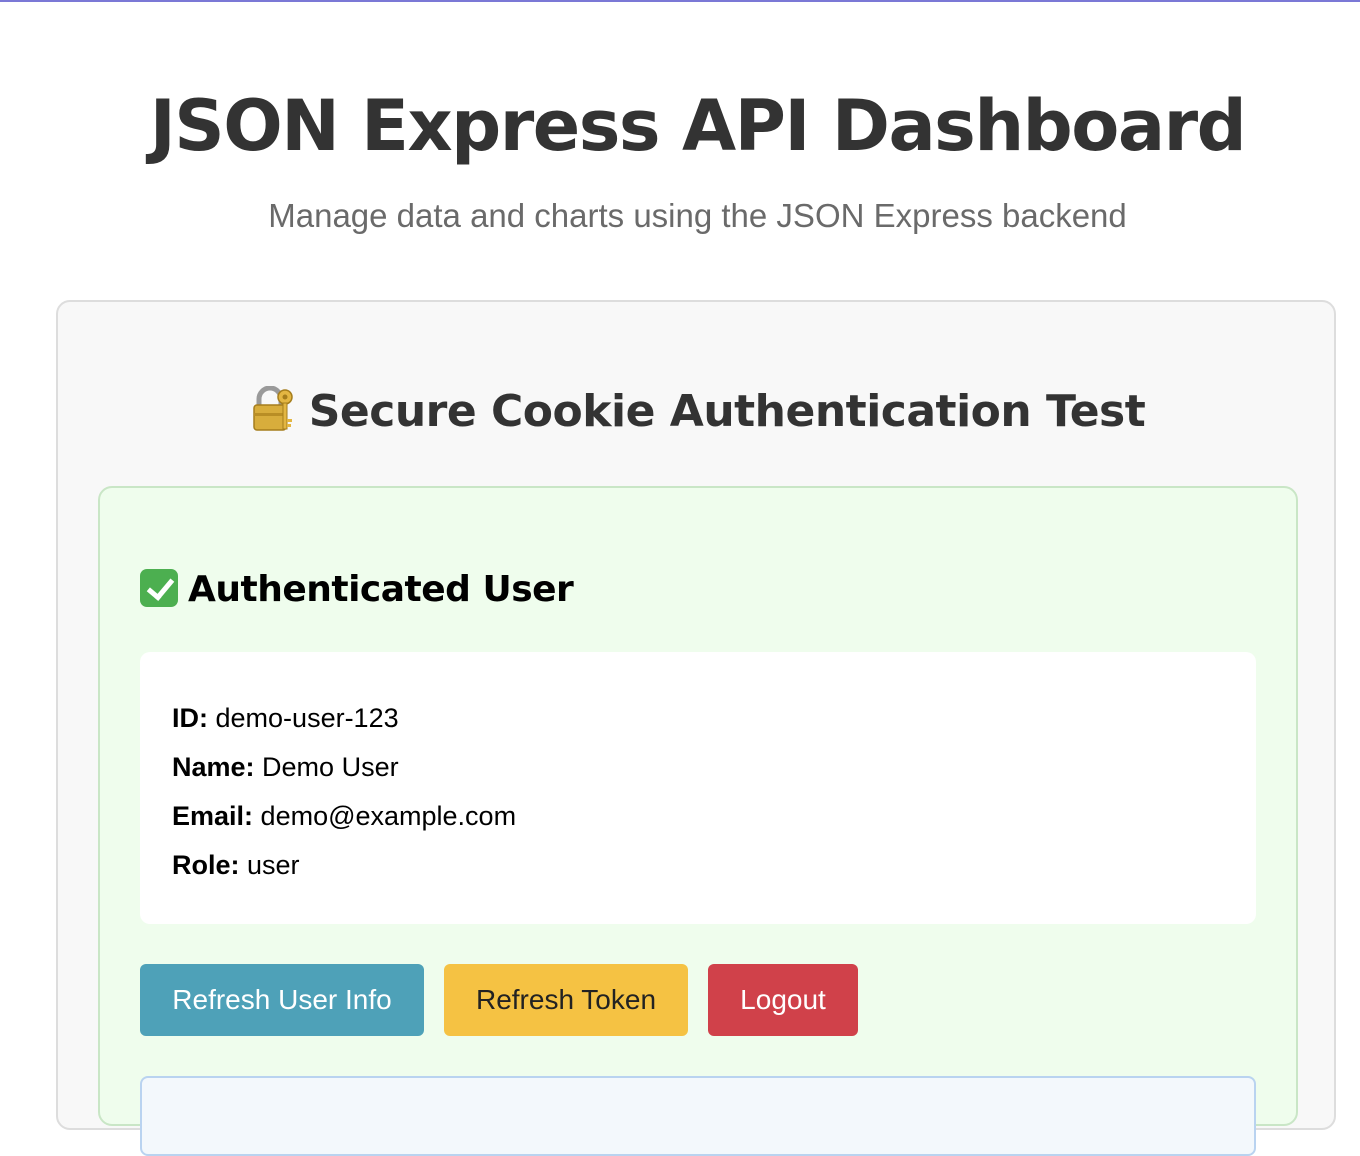 The width and height of the screenshot is (1360, 1156). I want to click on auth-panel-heading-text: Secure Cookie Authentication Test, so click(727, 411).